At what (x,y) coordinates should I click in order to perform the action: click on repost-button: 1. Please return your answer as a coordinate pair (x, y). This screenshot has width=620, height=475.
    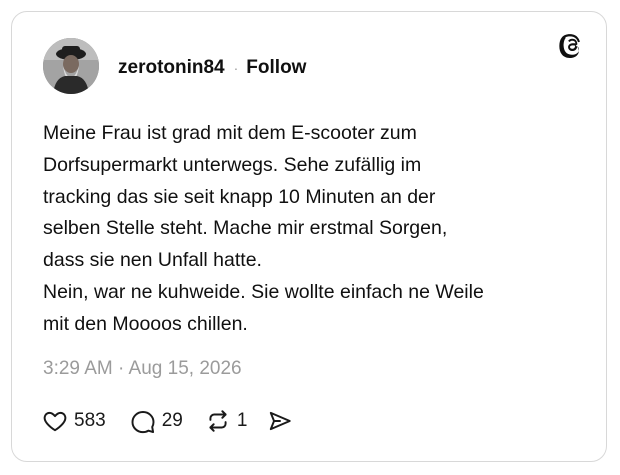
    Looking at the image, I should click on (226, 421).